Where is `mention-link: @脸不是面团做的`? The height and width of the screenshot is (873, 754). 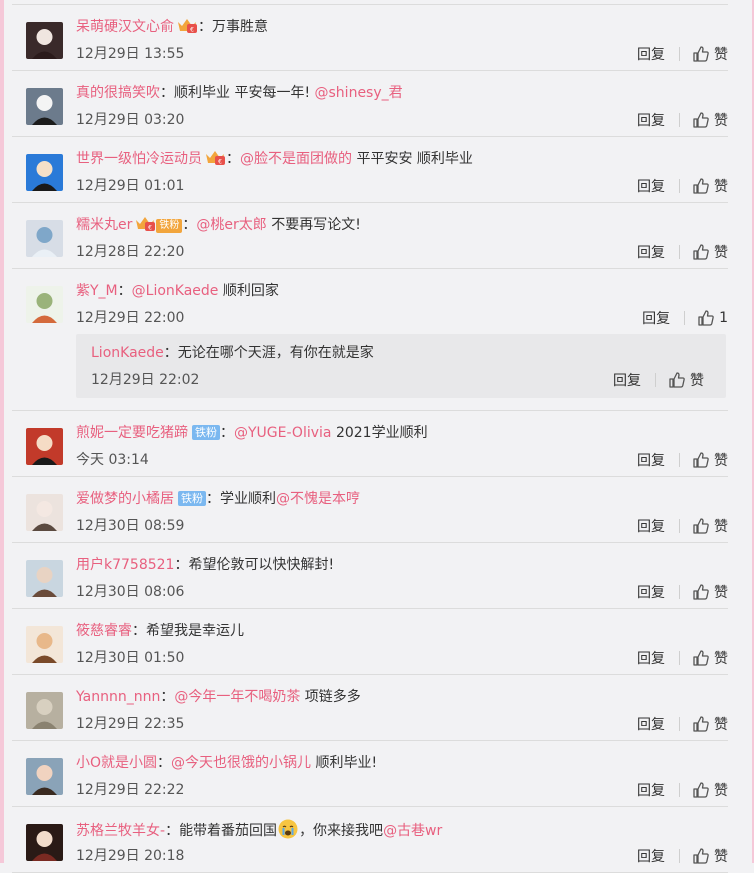 mention-link: @脸不是面团做的 is located at coordinates (296, 159).